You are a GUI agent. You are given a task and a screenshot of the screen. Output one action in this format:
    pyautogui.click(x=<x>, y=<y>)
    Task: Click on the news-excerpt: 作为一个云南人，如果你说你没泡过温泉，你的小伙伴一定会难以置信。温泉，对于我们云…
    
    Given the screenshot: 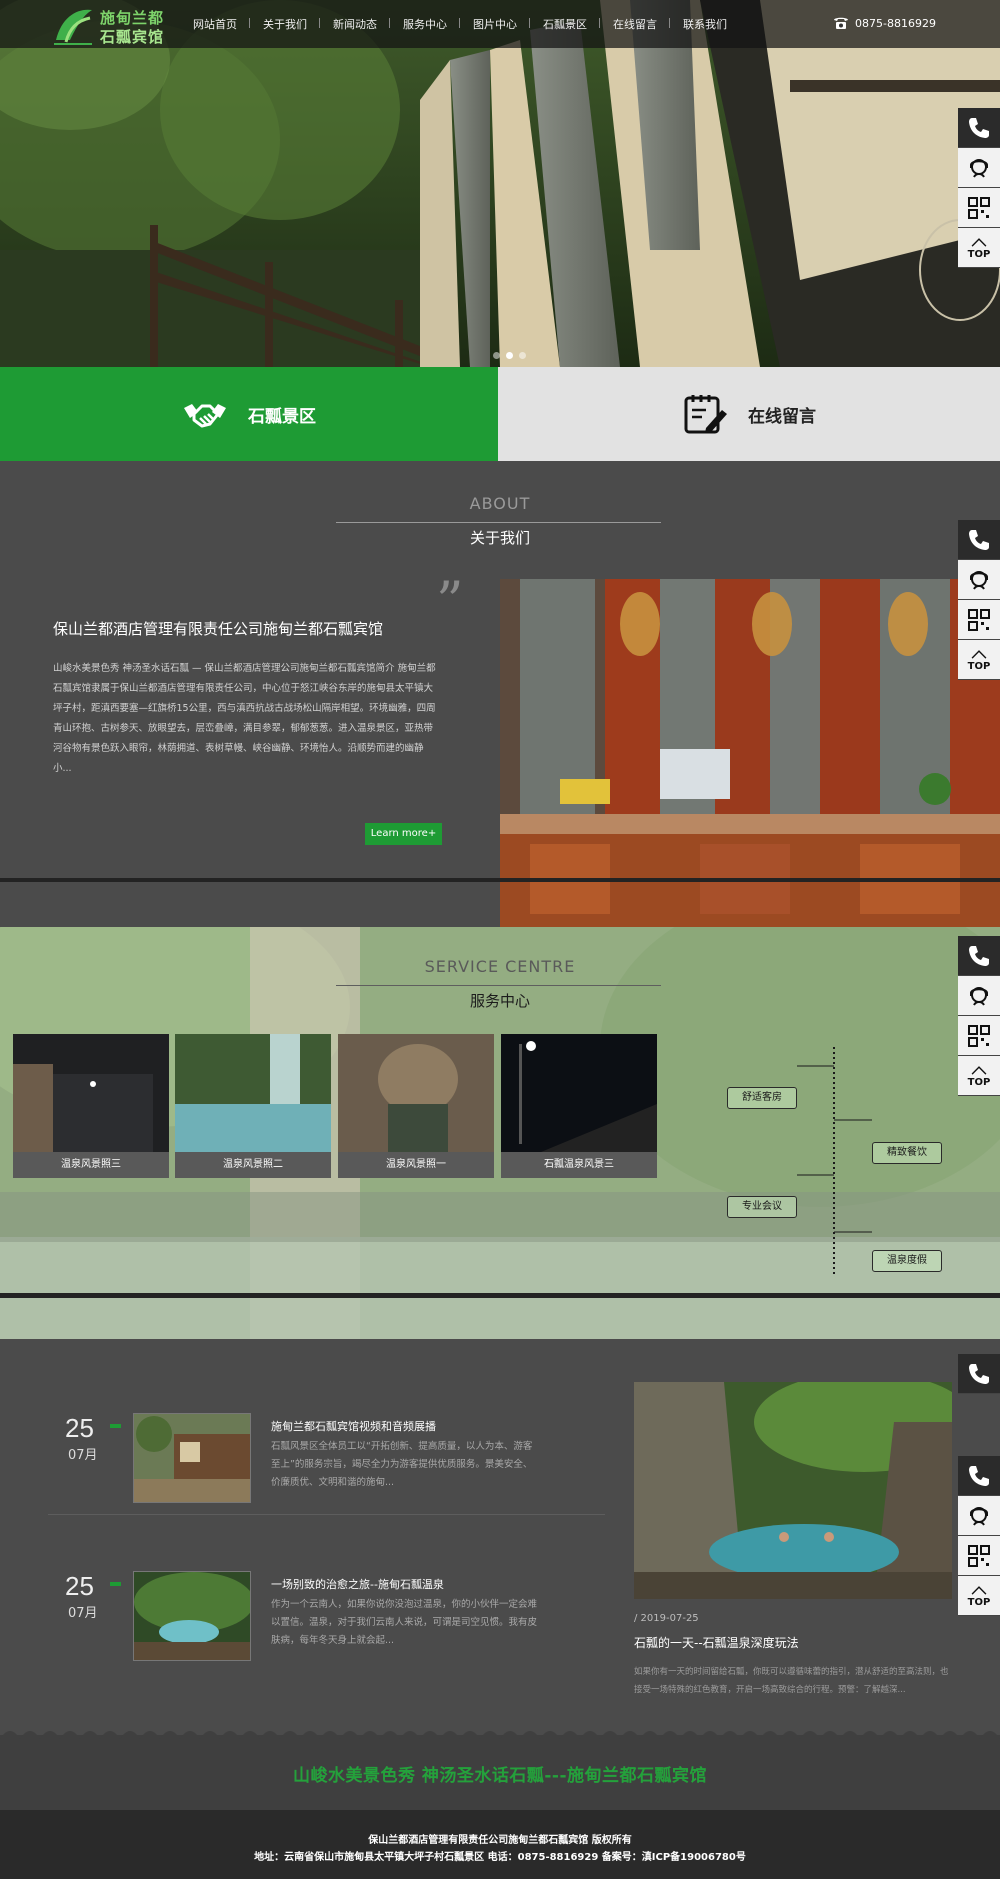 What is the action you would take?
    pyautogui.click(x=404, y=1622)
    